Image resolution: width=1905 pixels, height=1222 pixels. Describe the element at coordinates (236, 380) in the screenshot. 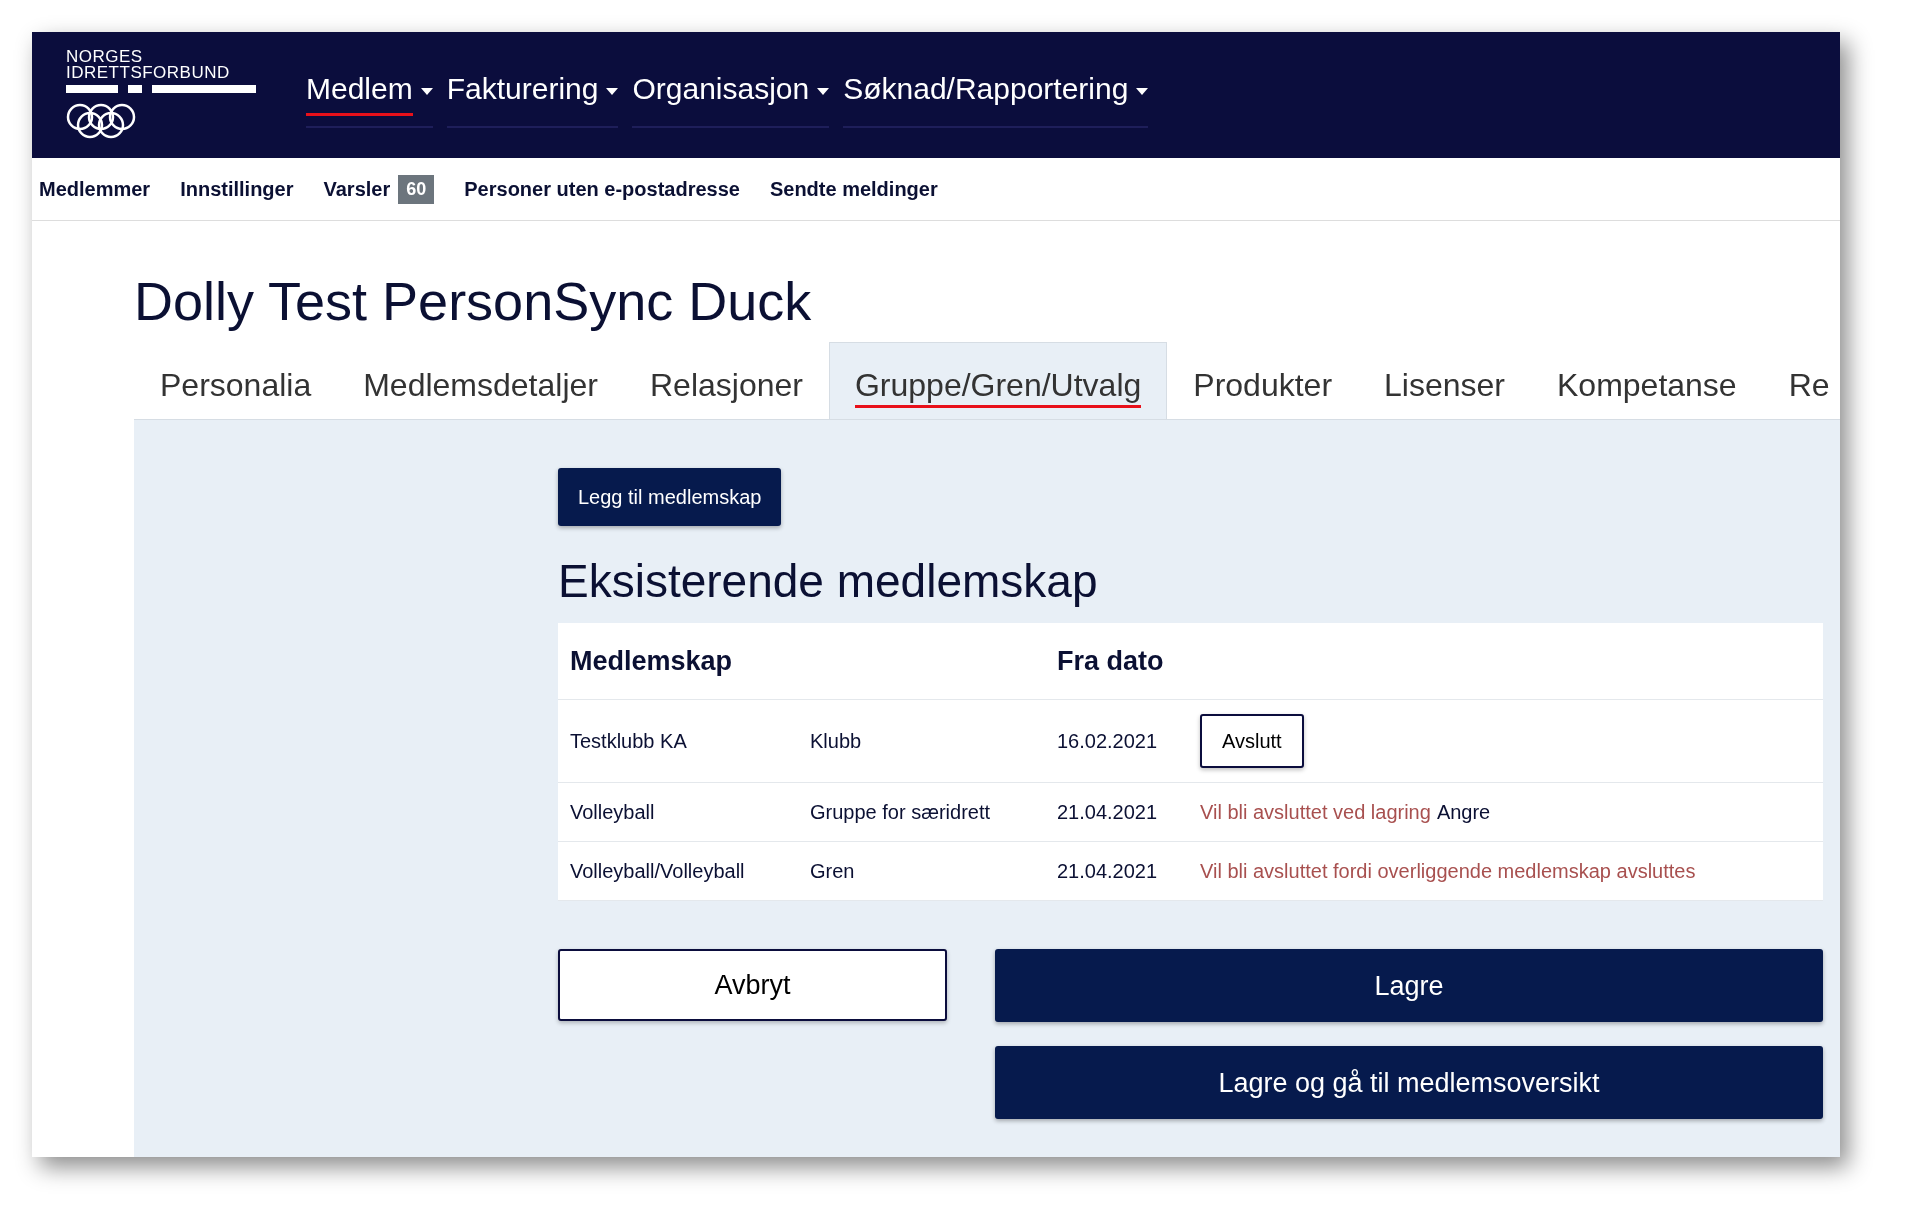

I see `tab: Personalia` at that location.